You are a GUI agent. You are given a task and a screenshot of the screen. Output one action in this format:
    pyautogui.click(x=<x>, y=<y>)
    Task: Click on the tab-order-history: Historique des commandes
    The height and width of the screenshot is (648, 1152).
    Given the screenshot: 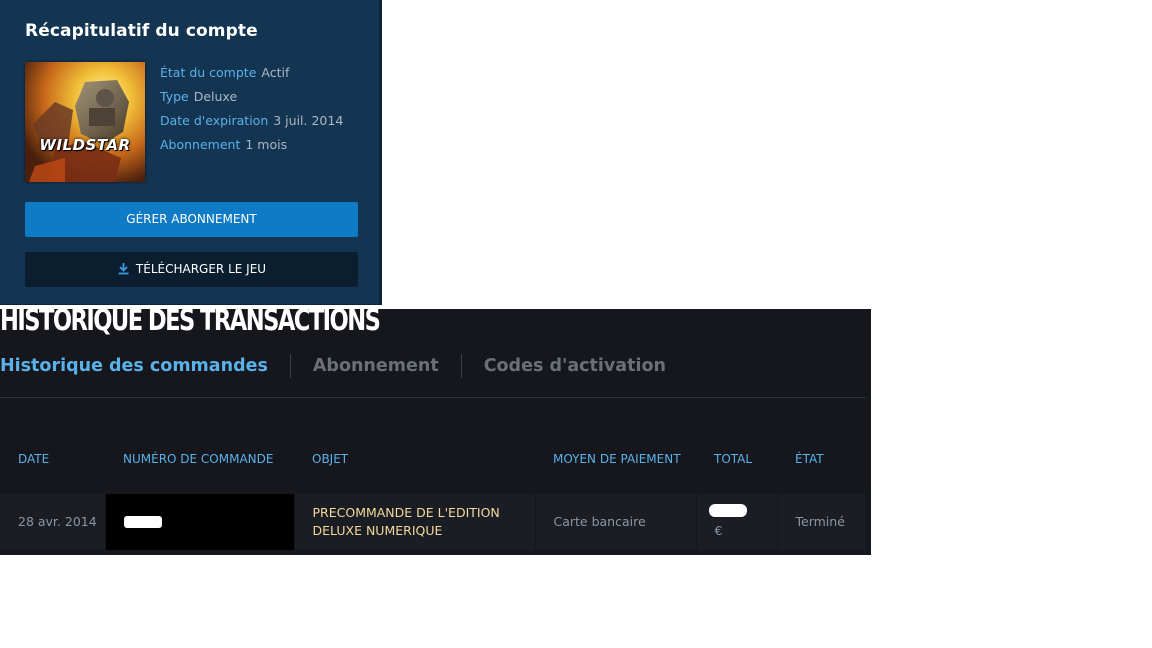 What is the action you would take?
    pyautogui.click(x=134, y=366)
    